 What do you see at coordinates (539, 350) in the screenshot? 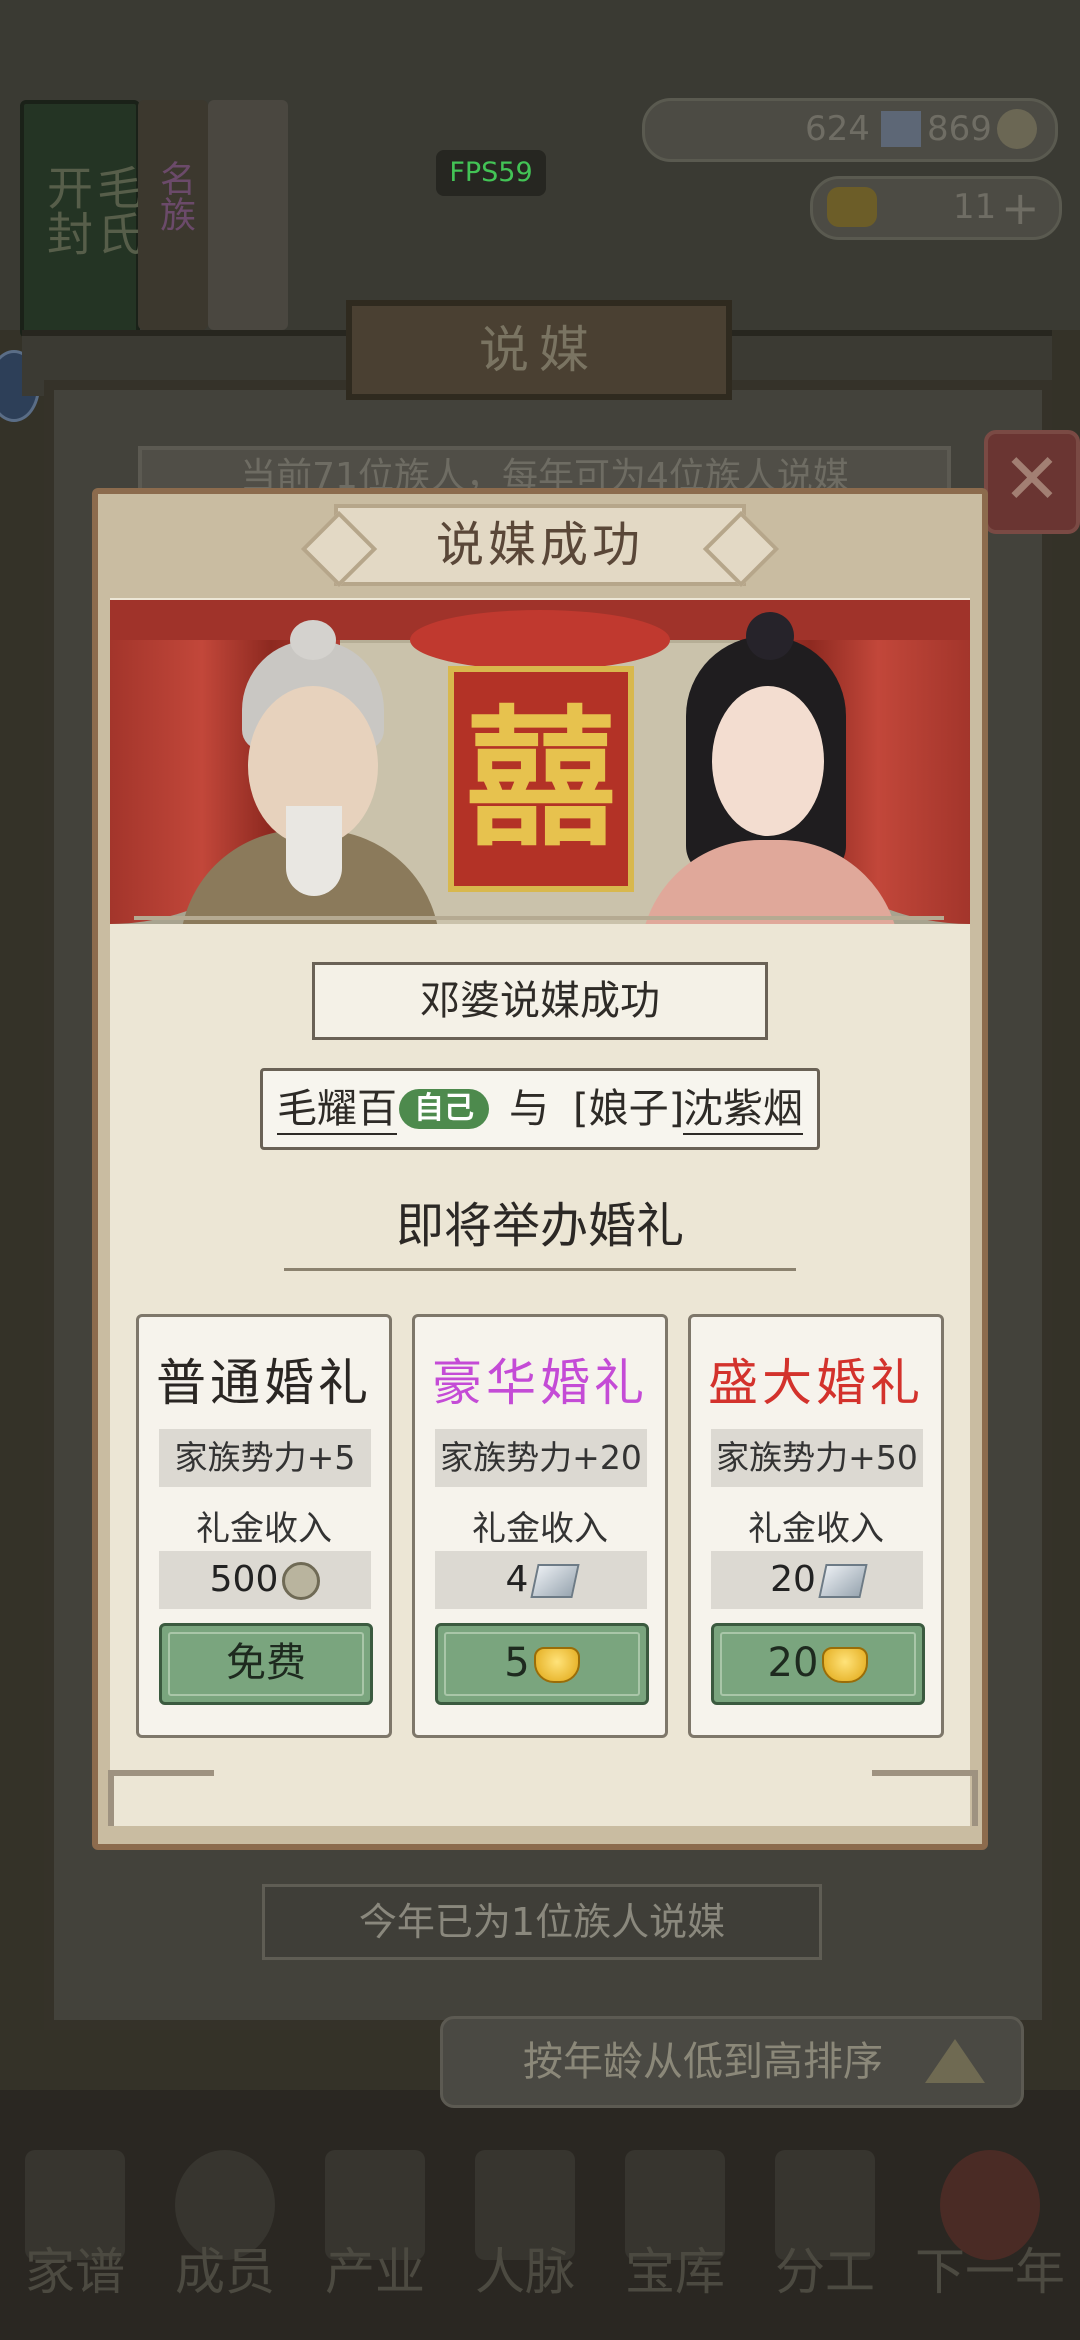
I see `board-title: 说媒` at bounding box center [539, 350].